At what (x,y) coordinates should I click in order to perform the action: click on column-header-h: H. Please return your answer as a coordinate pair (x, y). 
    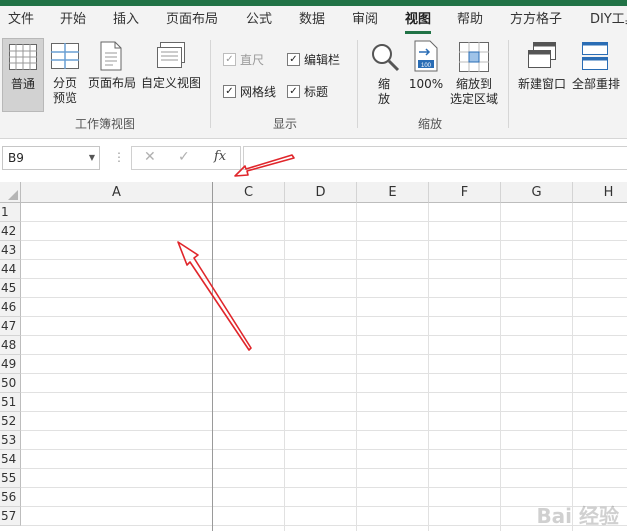
    Looking at the image, I should click on (600, 192).